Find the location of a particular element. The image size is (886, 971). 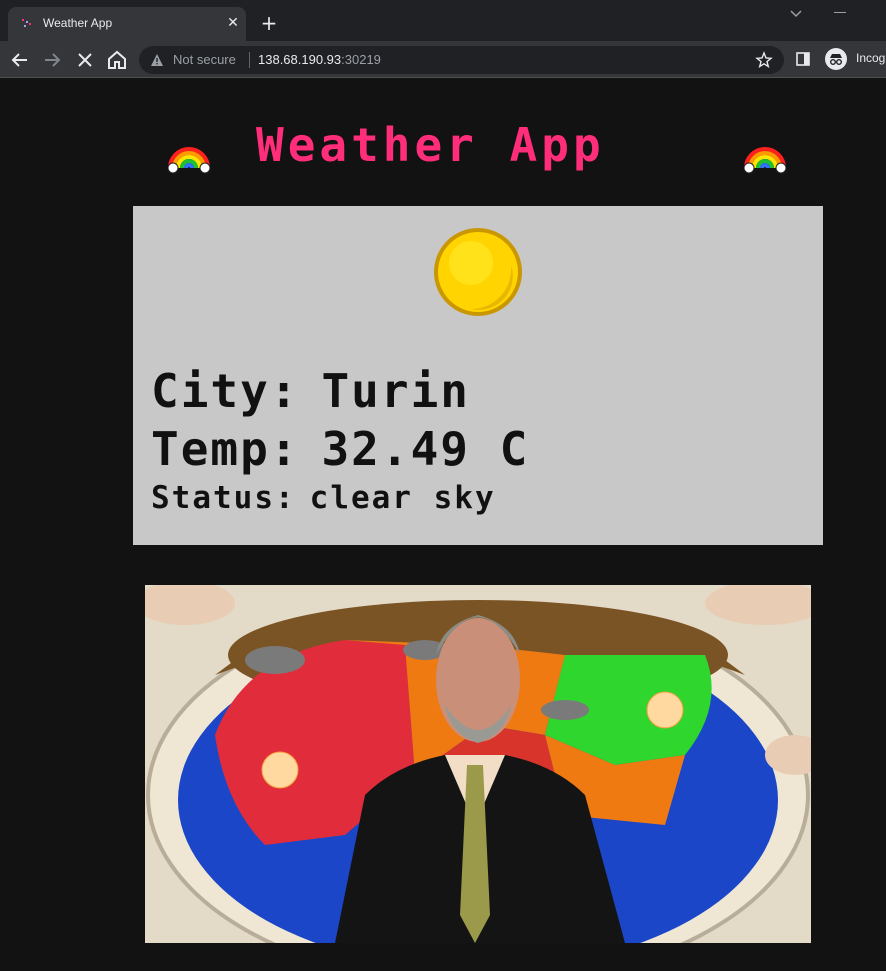

profile-label: Incognito is located at coordinates (871, 58).